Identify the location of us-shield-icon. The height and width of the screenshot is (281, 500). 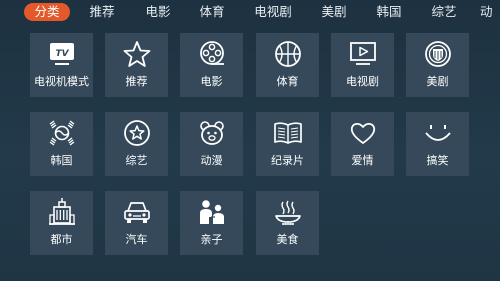
(437, 54).